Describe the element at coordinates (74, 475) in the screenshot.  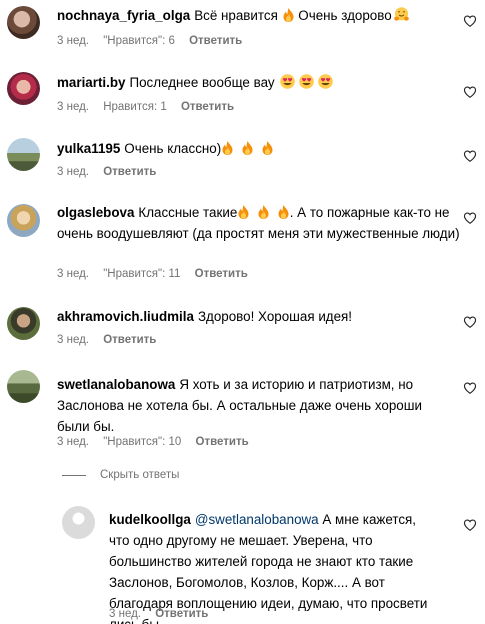
I see `toggle-divider` at that location.